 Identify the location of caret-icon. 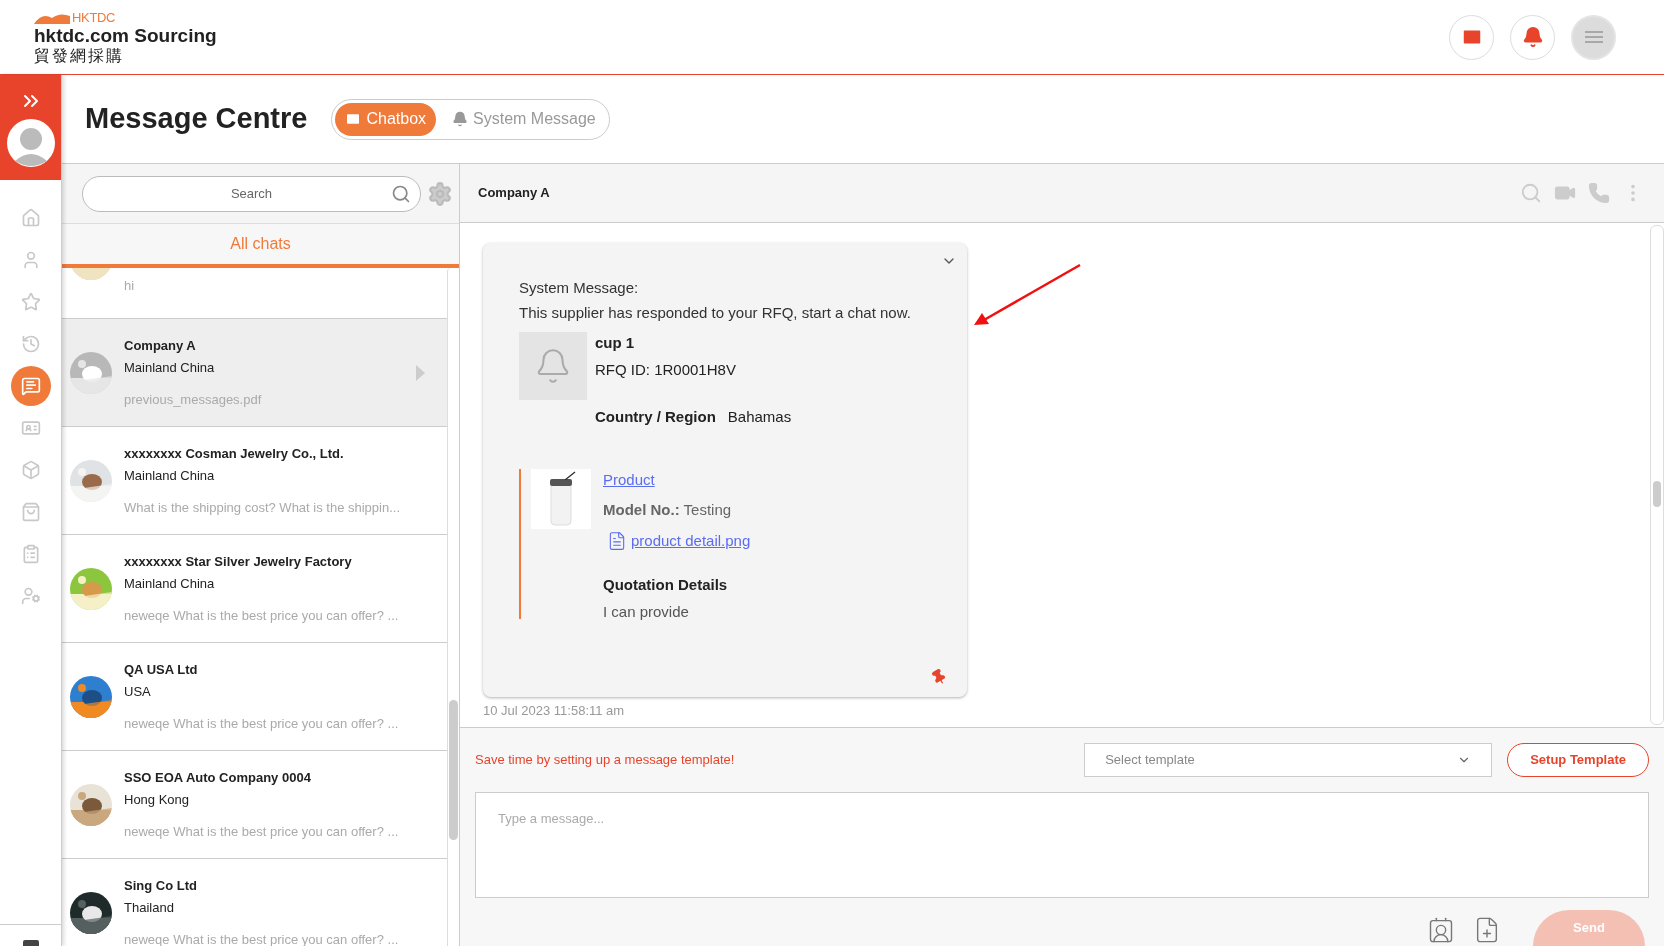
(420, 372).